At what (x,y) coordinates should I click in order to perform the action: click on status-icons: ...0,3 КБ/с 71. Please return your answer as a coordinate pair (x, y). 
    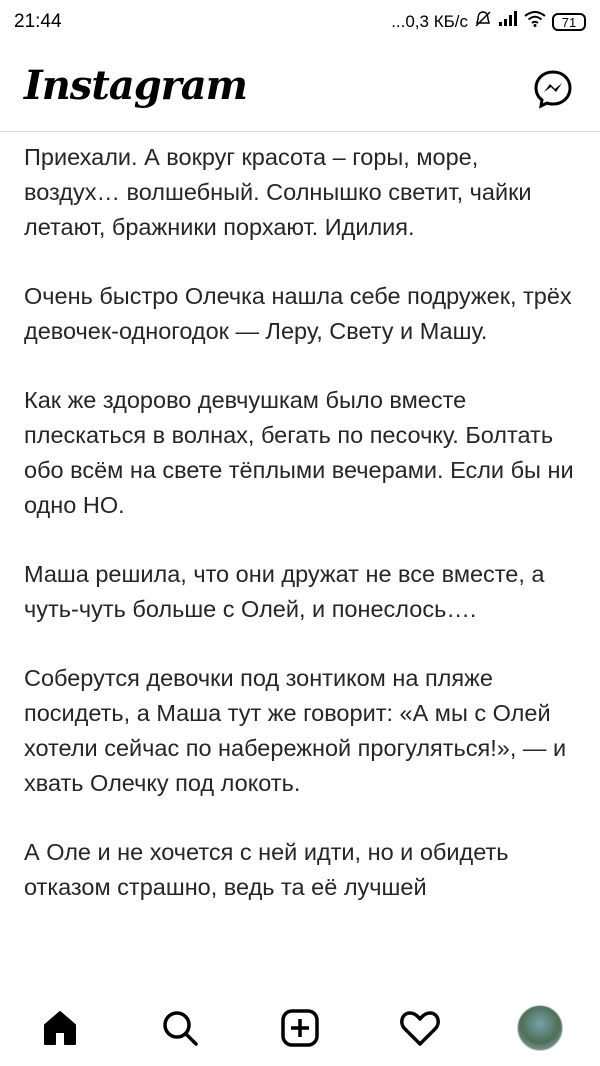
    Looking at the image, I should click on (488, 22).